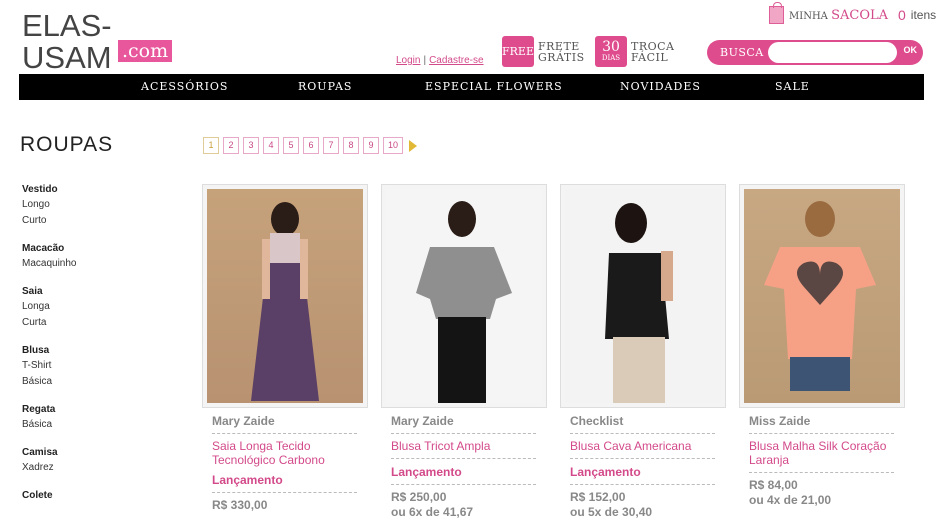 This screenshot has width=940, height=525. Describe the element at coordinates (371, 145) in the screenshot. I see `page-9: 9` at that location.